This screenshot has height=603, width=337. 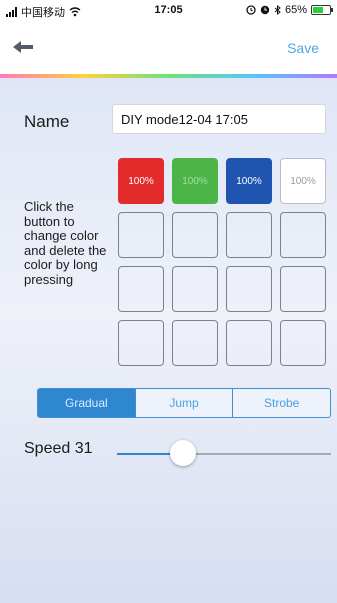 I want to click on bluetooth-icon, so click(x=277, y=10).